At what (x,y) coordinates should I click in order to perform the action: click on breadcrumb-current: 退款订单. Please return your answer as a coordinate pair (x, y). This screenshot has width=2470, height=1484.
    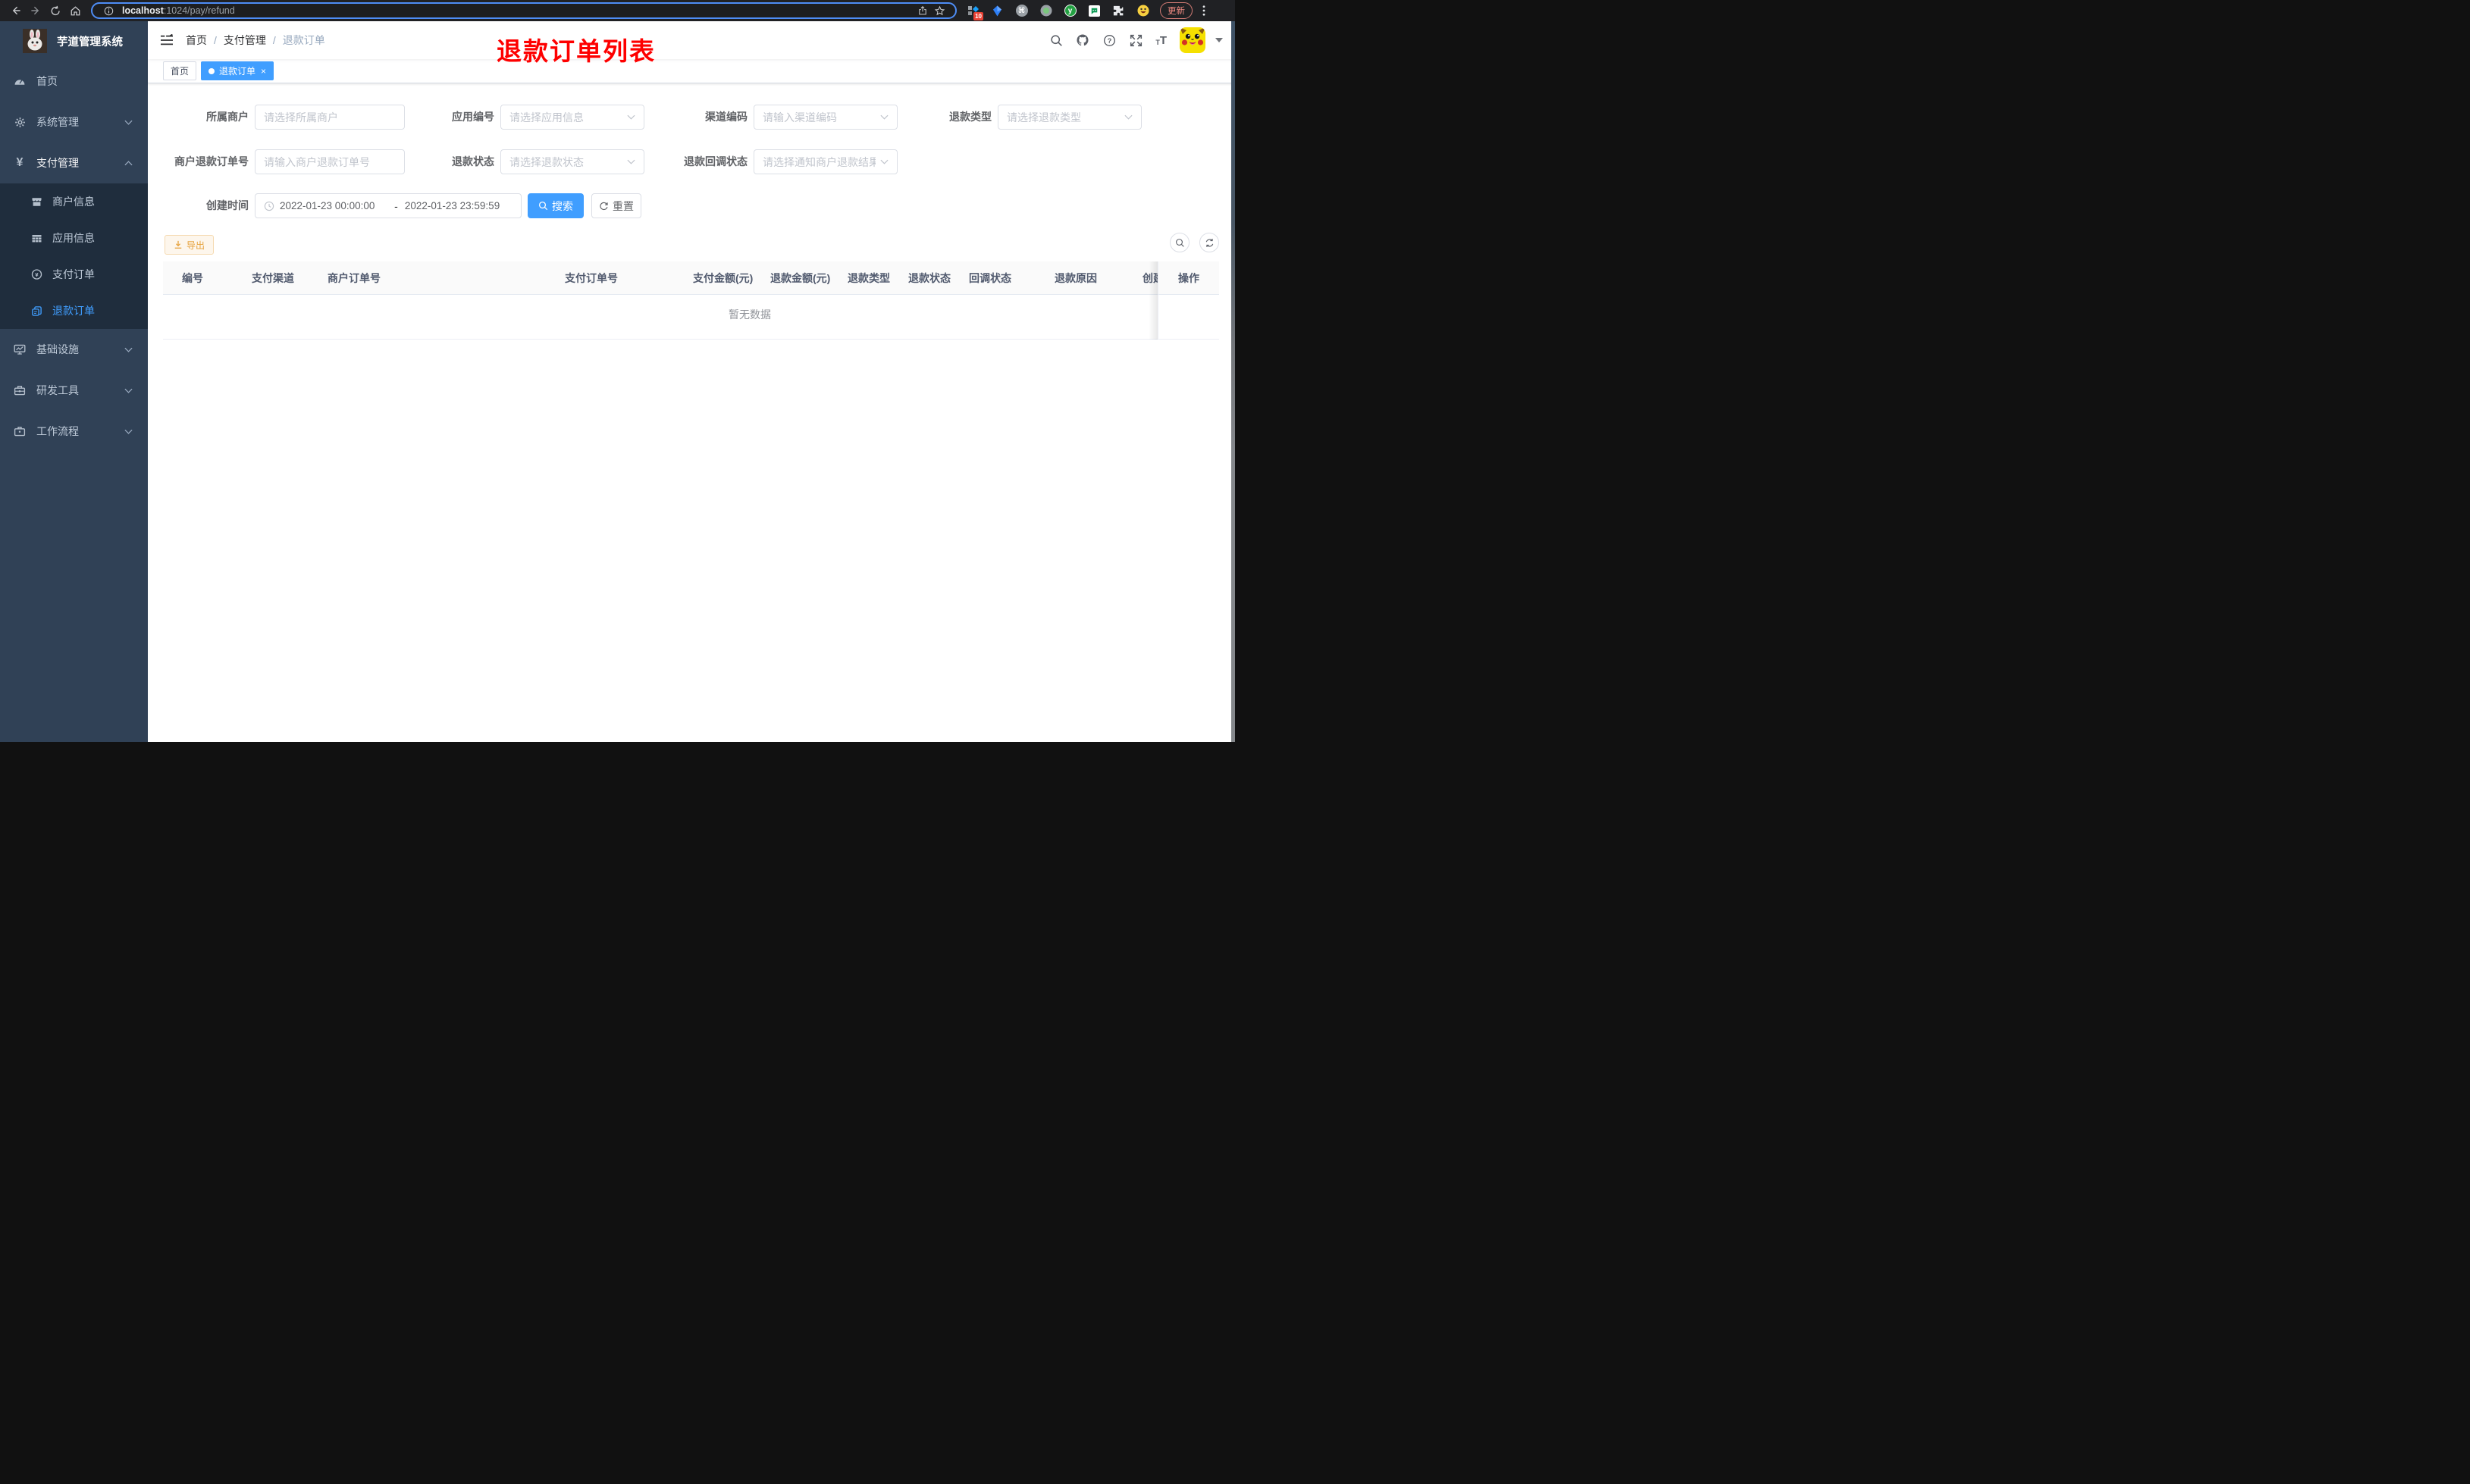
    Looking at the image, I should click on (303, 40).